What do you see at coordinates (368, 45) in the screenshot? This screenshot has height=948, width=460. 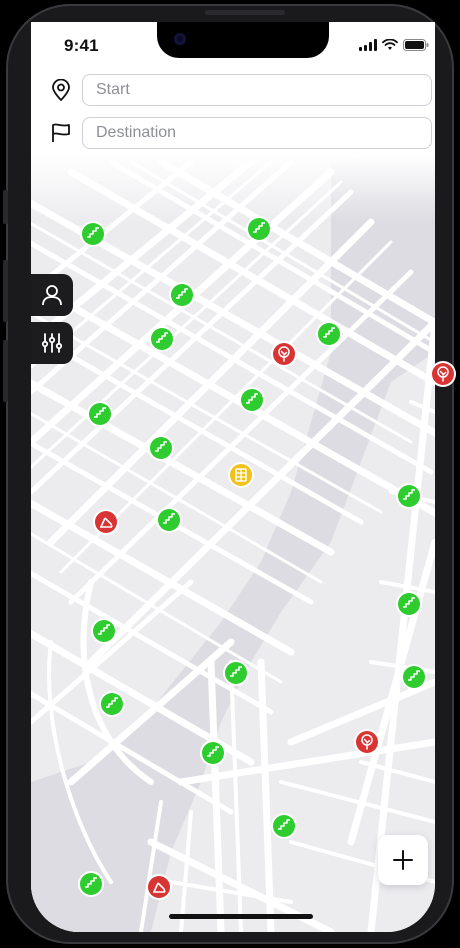 I see `signal-icon` at bounding box center [368, 45].